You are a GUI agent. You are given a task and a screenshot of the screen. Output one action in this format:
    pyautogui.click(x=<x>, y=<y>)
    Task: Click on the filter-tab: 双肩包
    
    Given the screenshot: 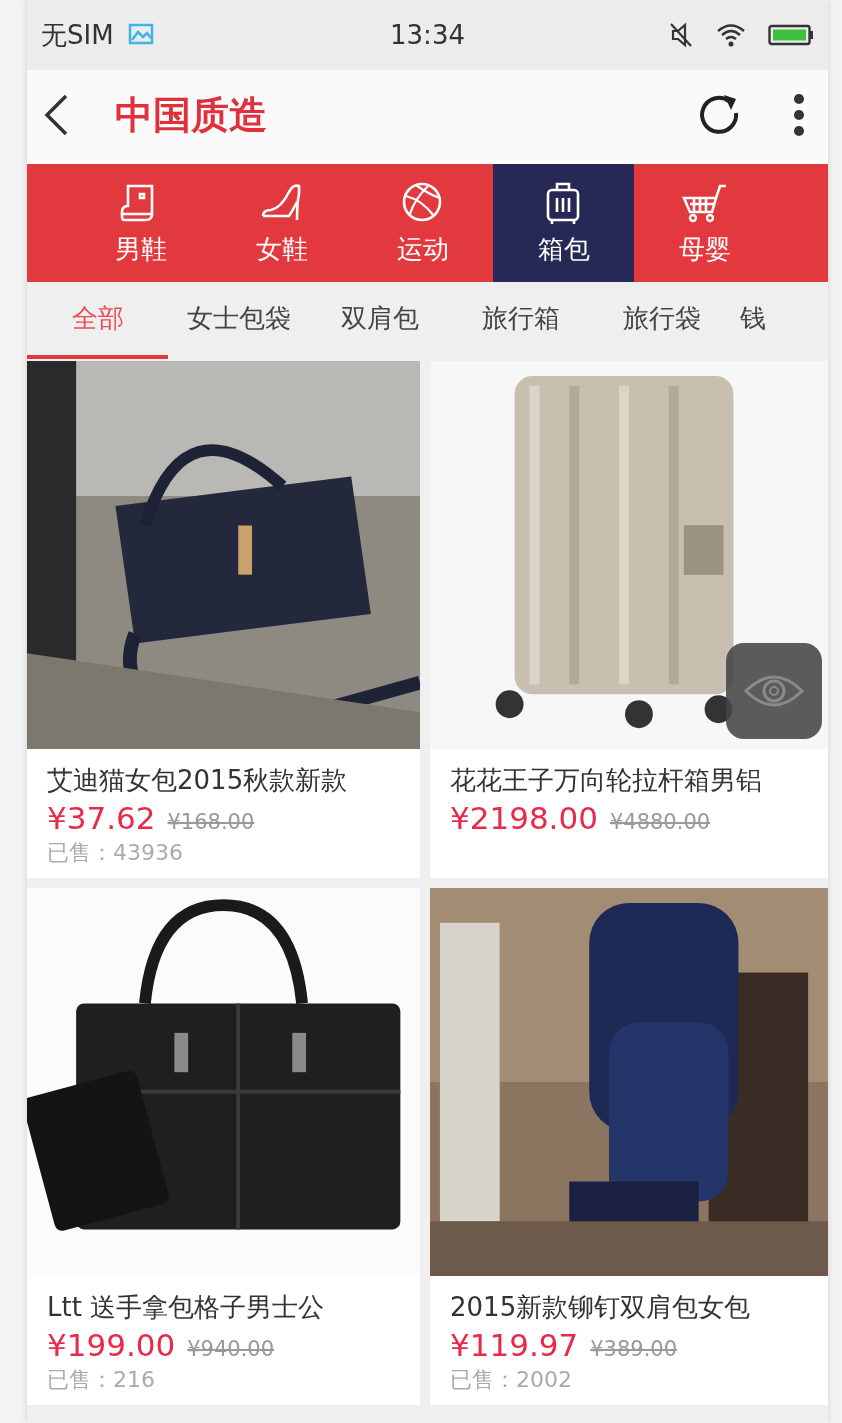 What is the action you would take?
    pyautogui.click(x=379, y=320)
    